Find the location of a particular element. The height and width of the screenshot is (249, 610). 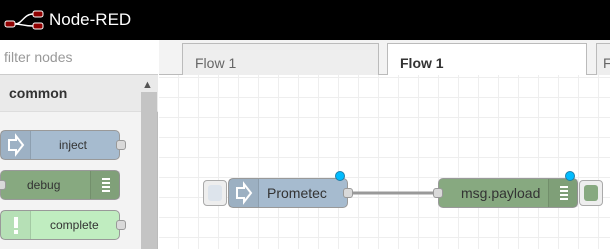

app-title: Node-RED is located at coordinates (90, 19).